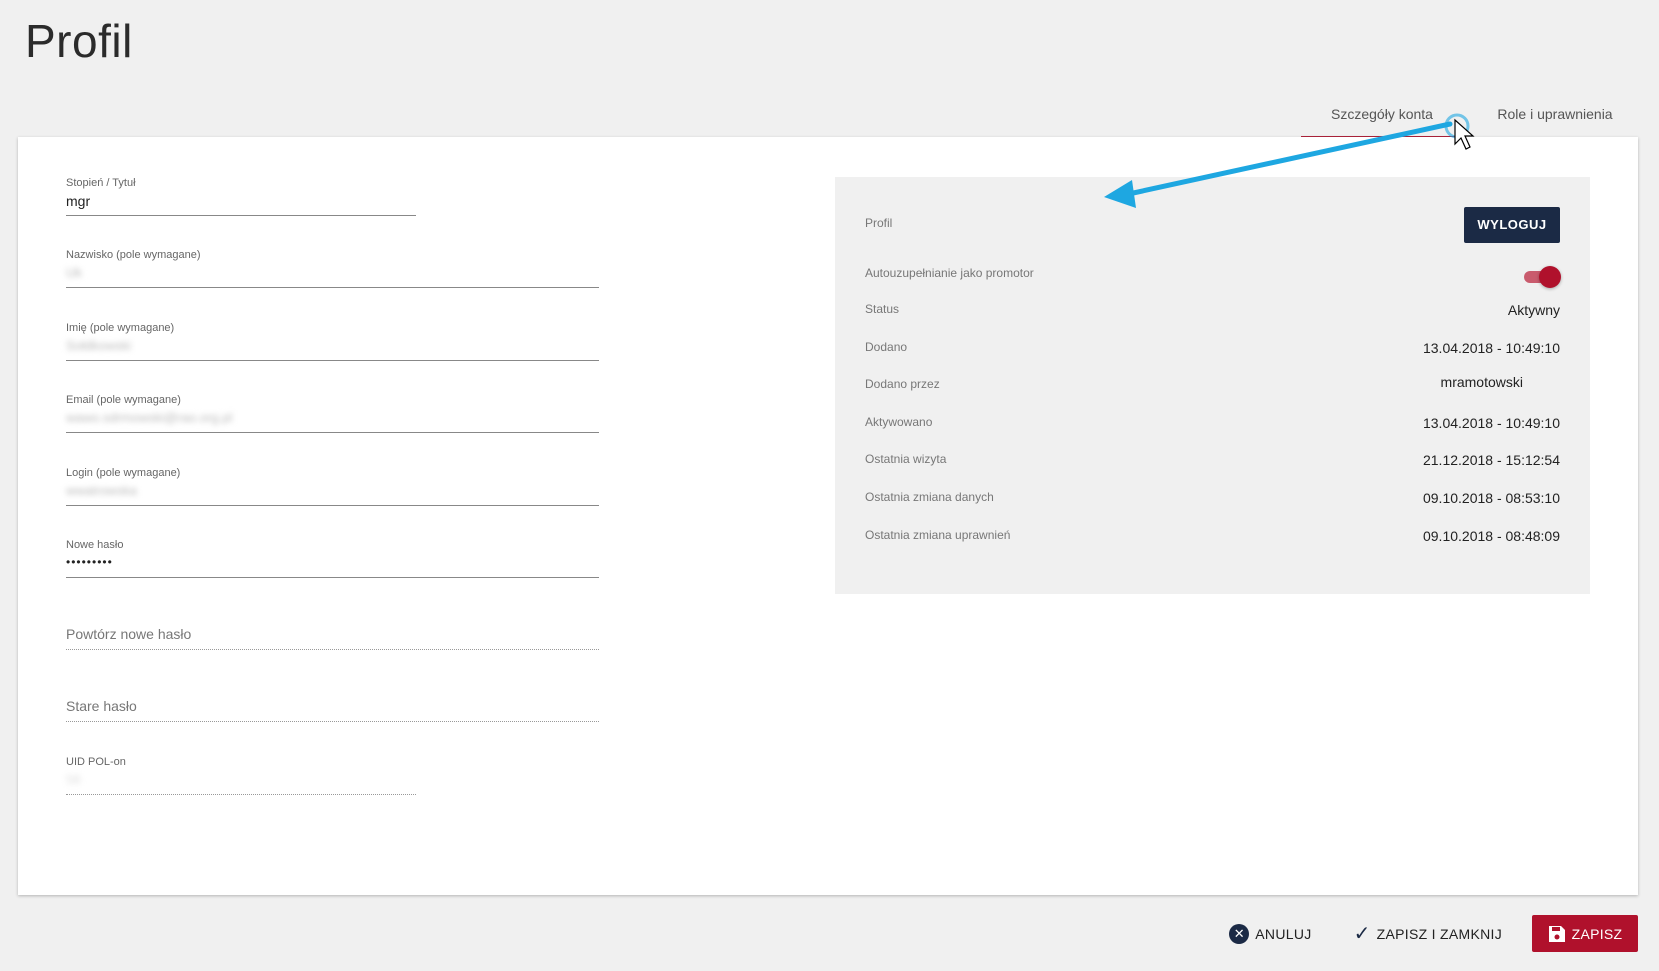 This screenshot has height=971, width=1659. I want to click on footer-actions: ✕ ANULUJ ✓ ZAPISZ I ZAMKNIJ ZAPISZ, so click(1427, 933).